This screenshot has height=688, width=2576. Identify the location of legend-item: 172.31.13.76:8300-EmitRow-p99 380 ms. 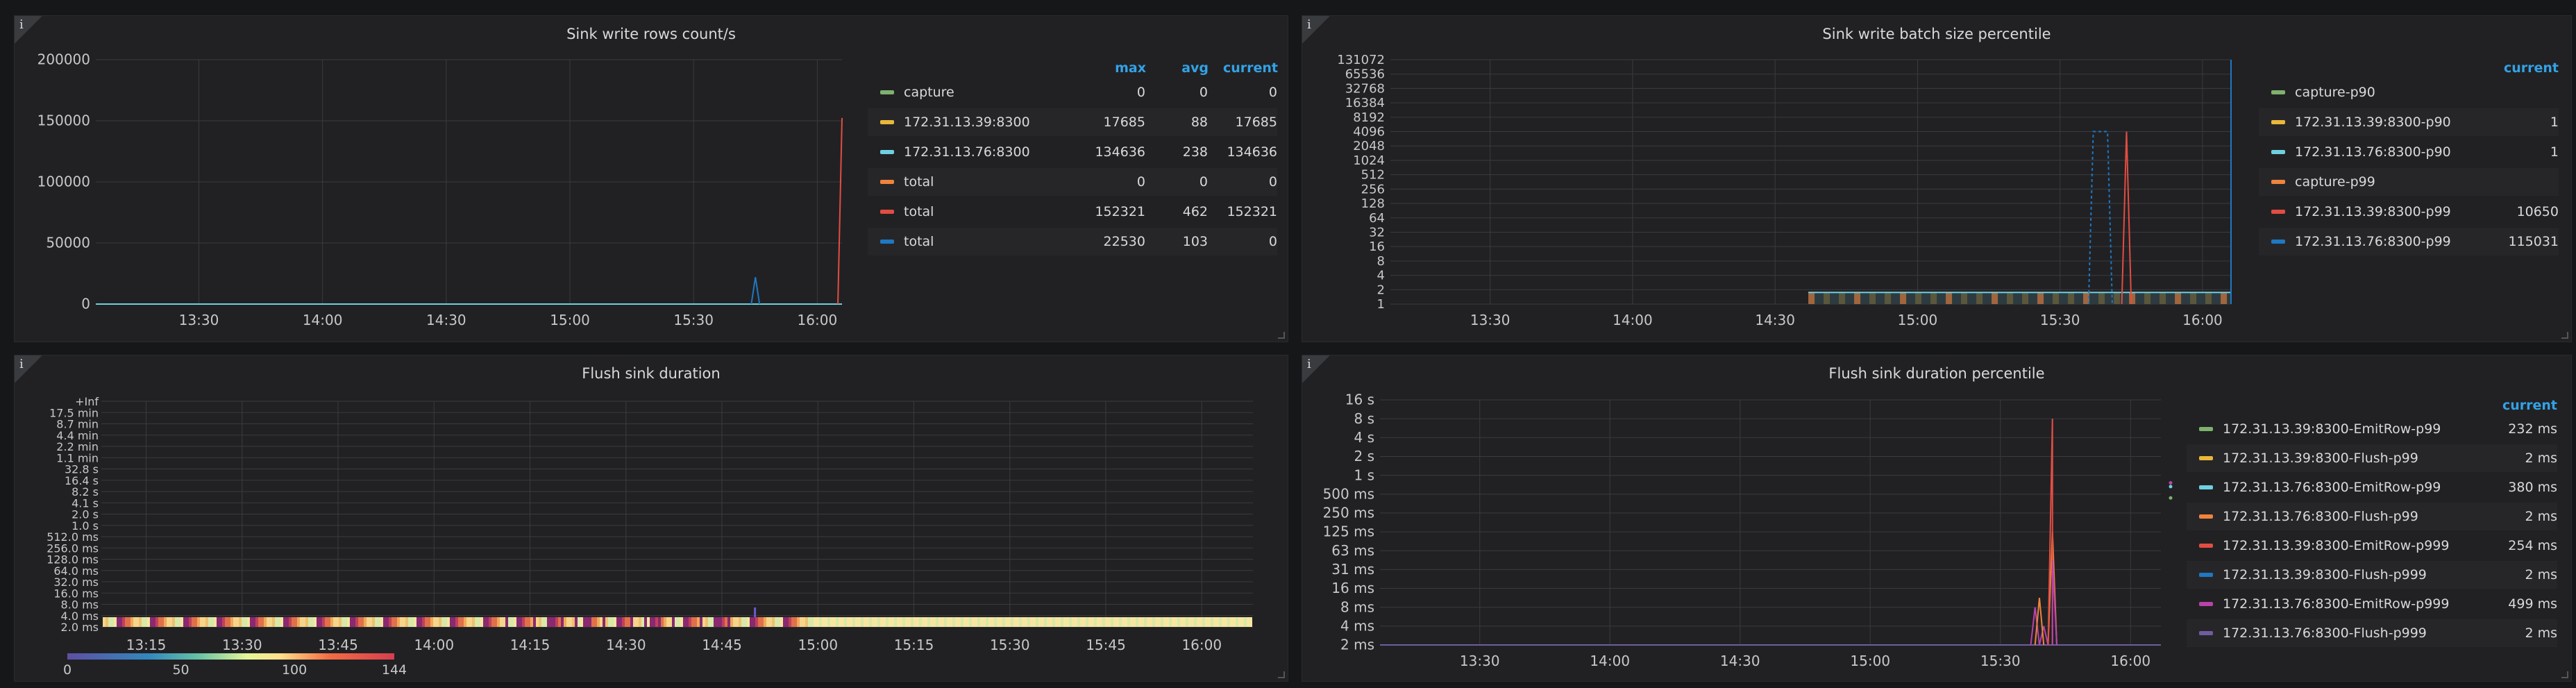
(2372, 487).